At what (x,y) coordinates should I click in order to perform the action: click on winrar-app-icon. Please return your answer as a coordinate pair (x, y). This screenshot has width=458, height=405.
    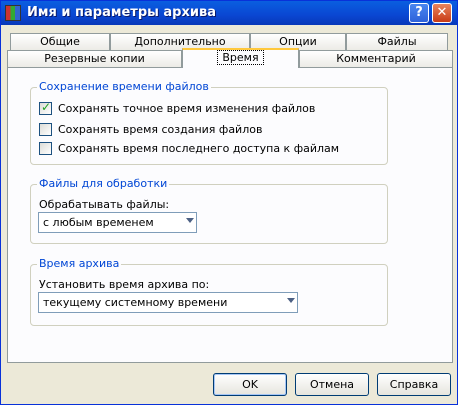
    Looking at the image, I should click on (13, 13).